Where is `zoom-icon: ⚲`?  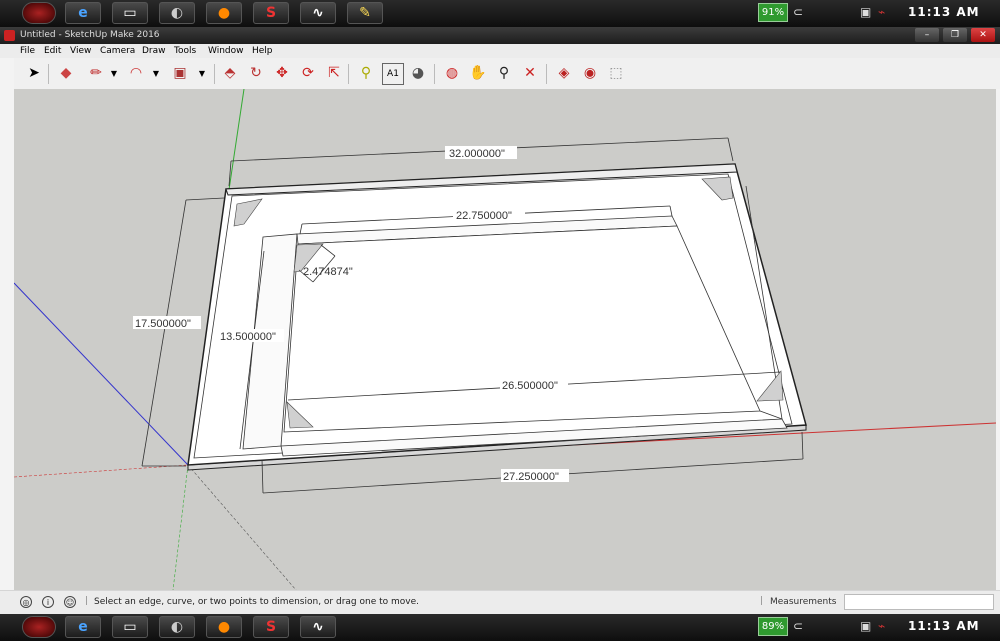
zoom-icon: ⚲ is located at coordinates (504, 73).